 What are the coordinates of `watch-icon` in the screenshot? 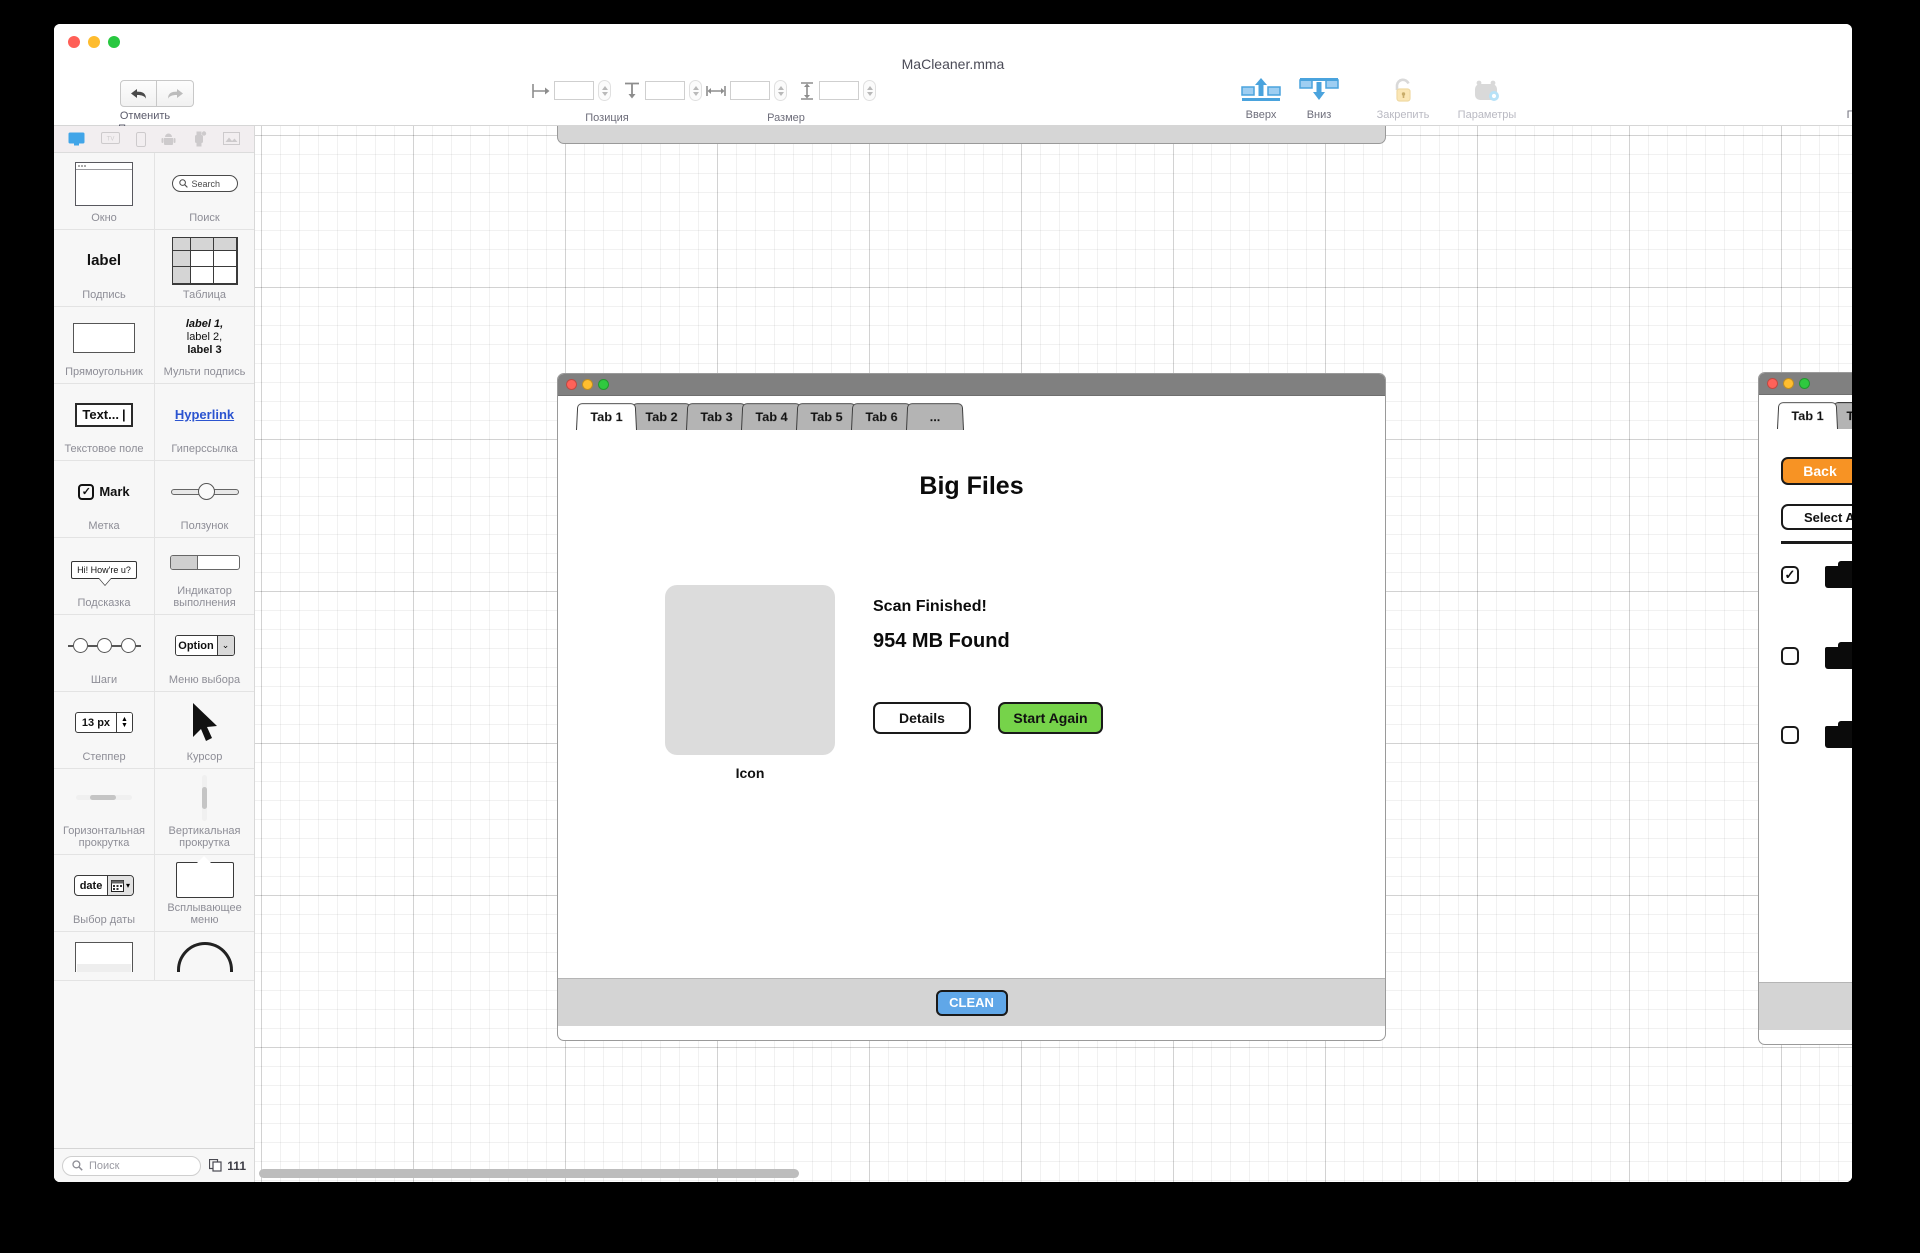 It's located at (199, 139).